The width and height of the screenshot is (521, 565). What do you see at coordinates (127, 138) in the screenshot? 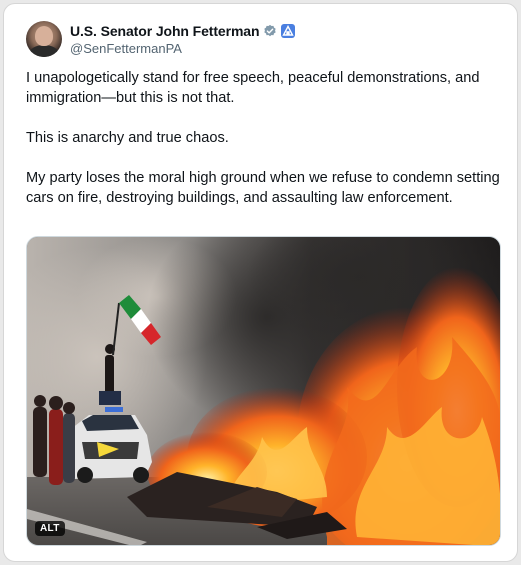
I see `tweet-paragraph: This is anarchy and true chaos.` at bounding box center [127, 138].